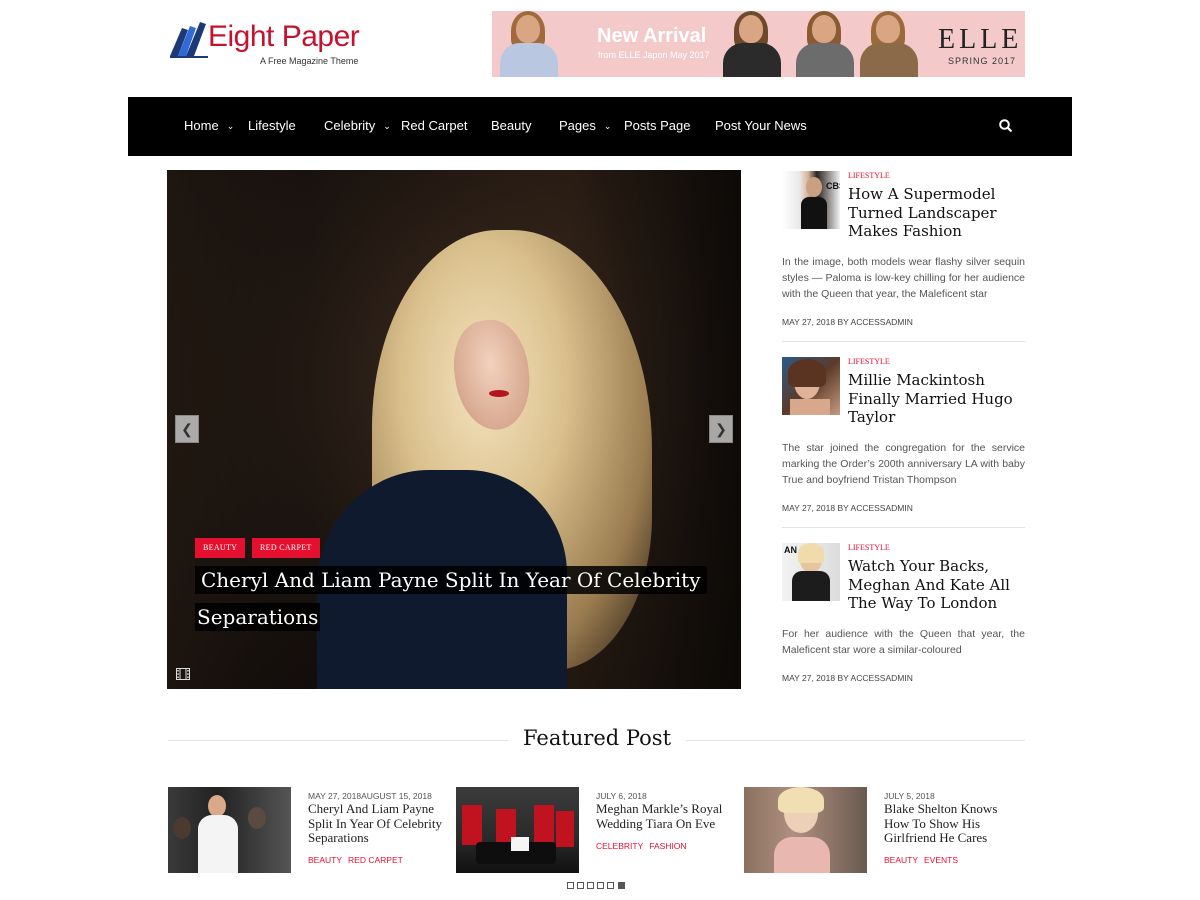 The width and height of the screenshot is (1200, 900). What do you see at coordinates (511, 126) in the screenshot?
I see `nav-item-beauty: Beauty` at bounding box center [511, 126].